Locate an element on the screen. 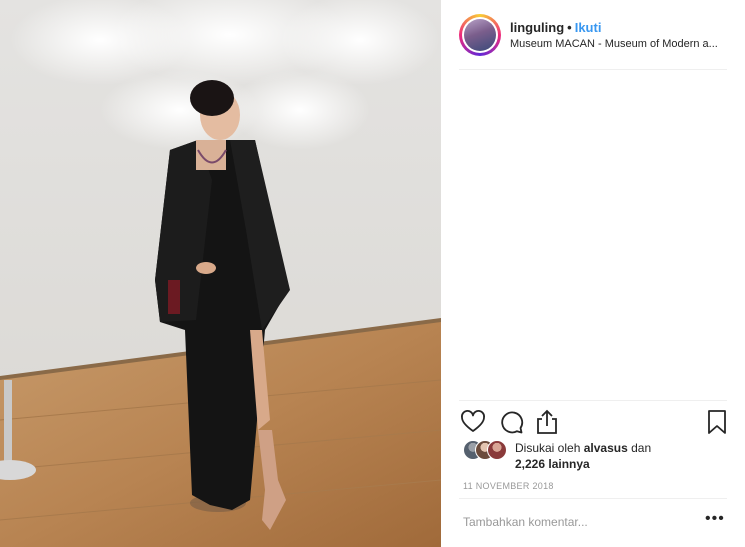  comment-input is located at coordinates (573, 522).